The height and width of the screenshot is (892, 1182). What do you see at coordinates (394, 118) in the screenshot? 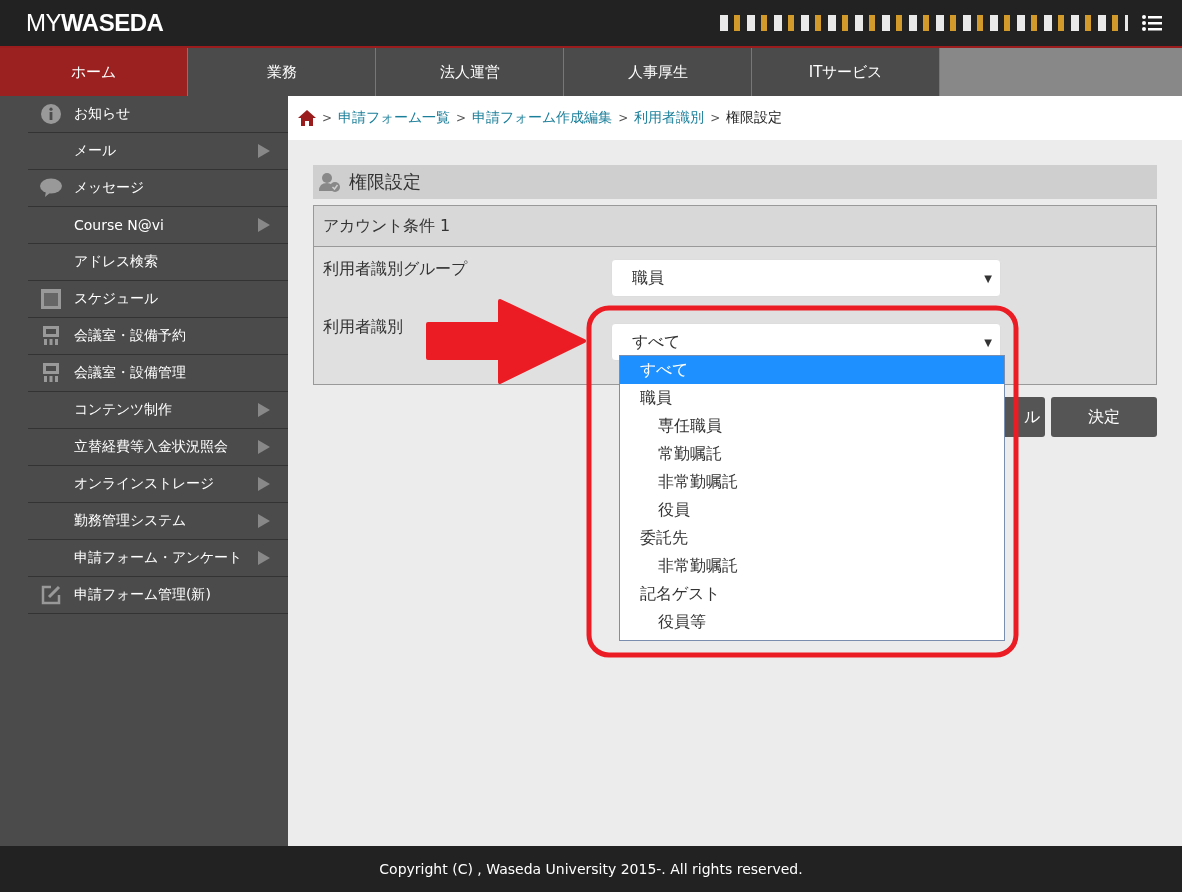
I see `breadcrumb-link: 申請フォーム一覧` at bounding box center [394, 118].